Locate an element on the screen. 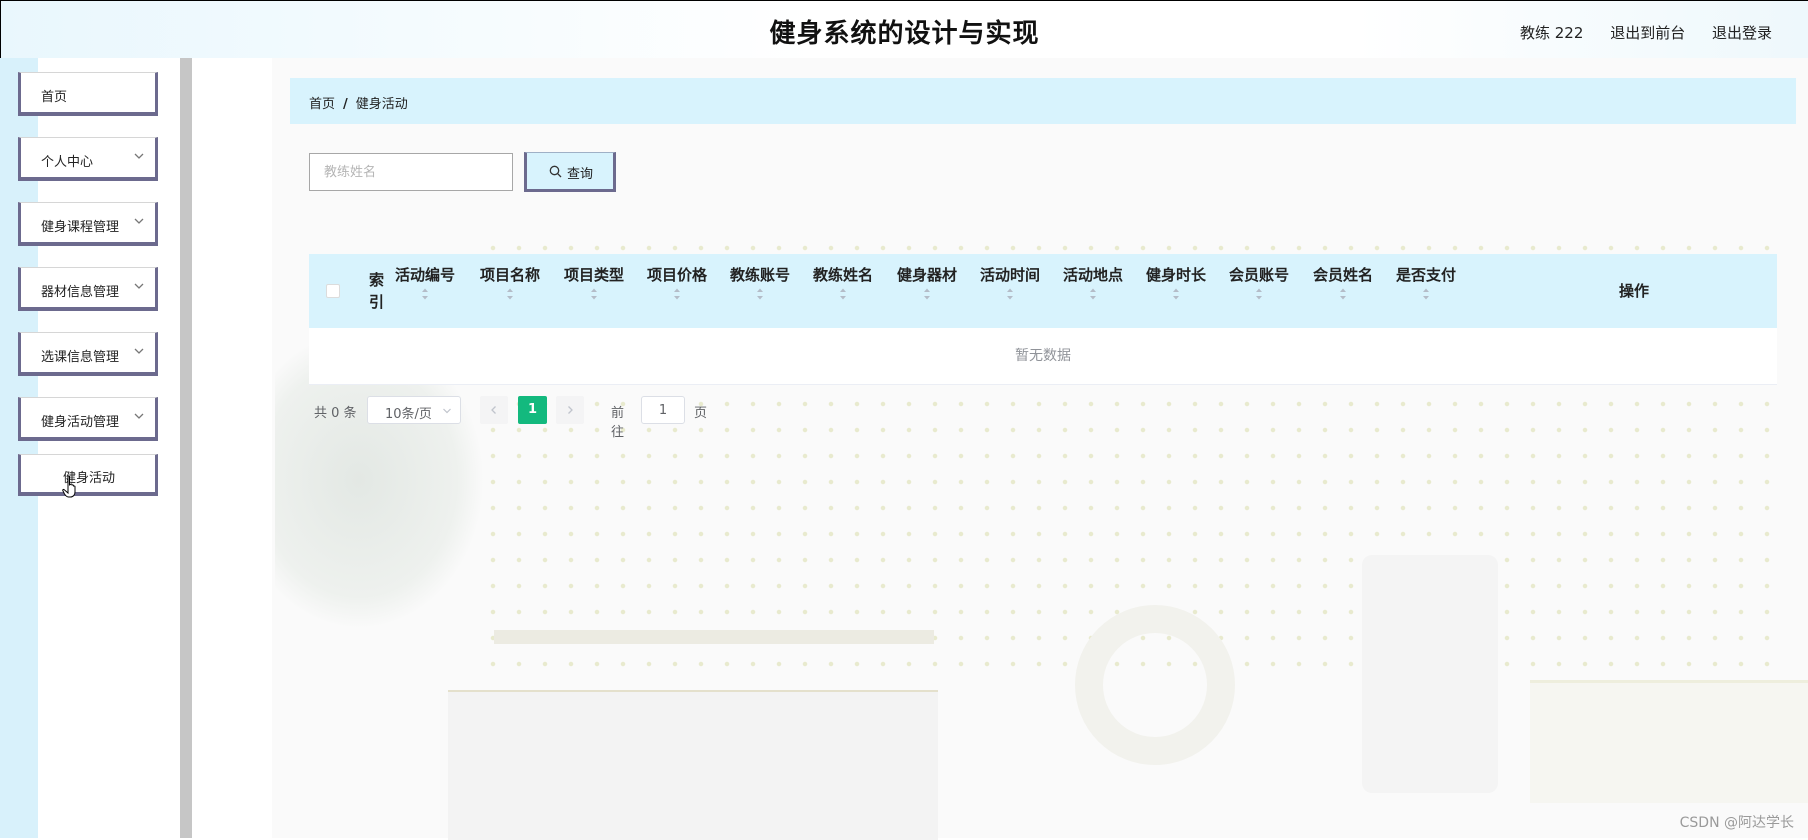 This screenshot has height=840, width=1808. sidebar-item-activity-management: 健身活动管理 is located at coordinates (88, 419).